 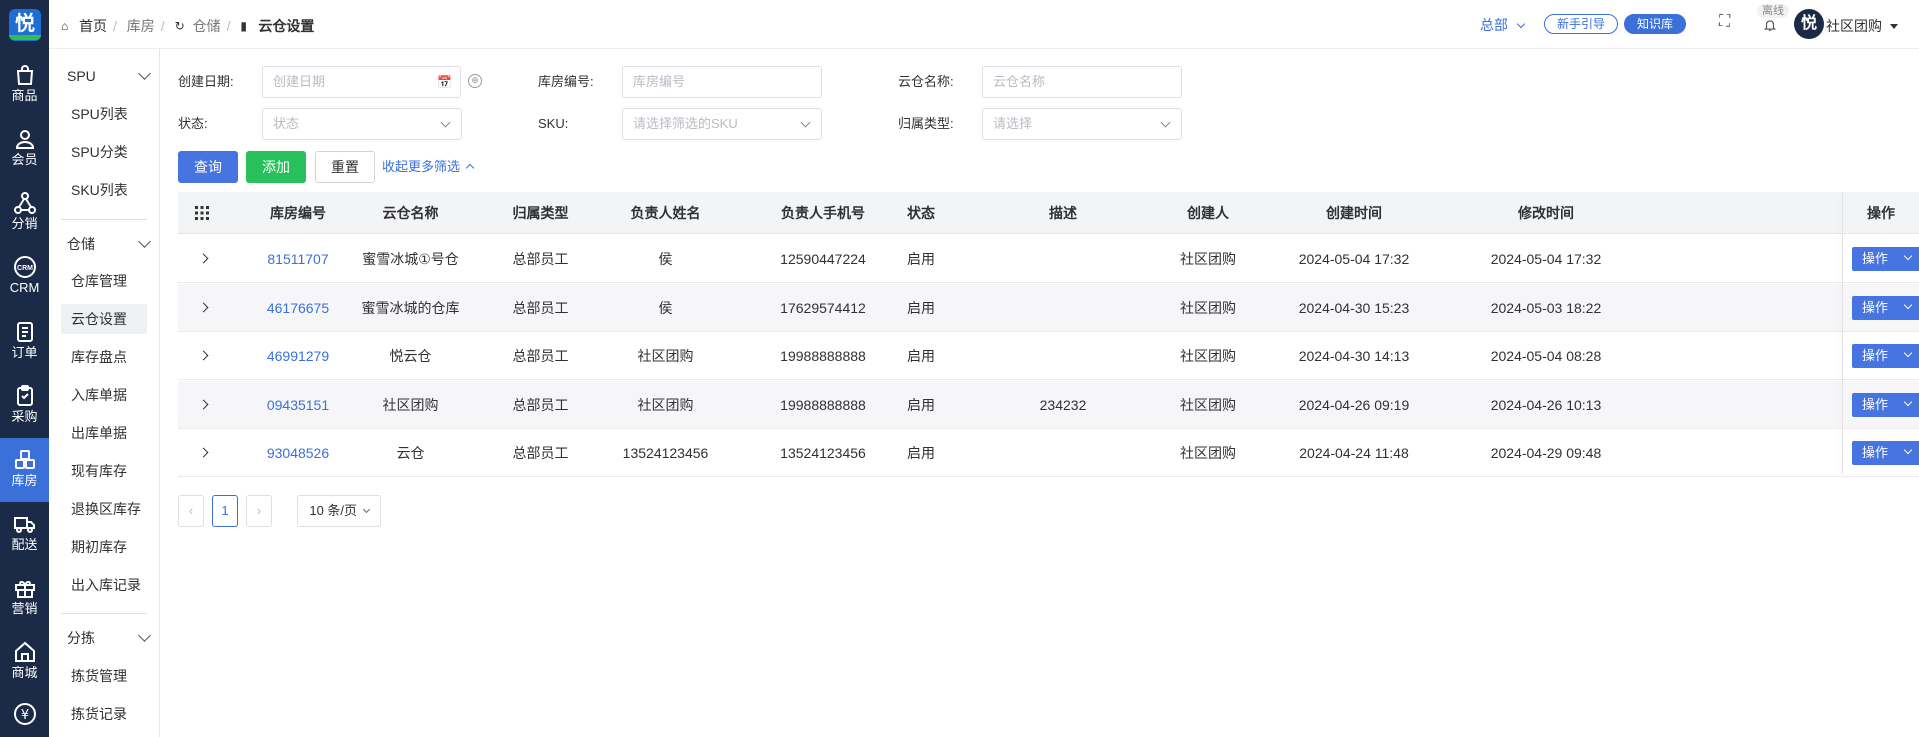 I want to click on chevron-up-icon, so click(x=469, y=168).